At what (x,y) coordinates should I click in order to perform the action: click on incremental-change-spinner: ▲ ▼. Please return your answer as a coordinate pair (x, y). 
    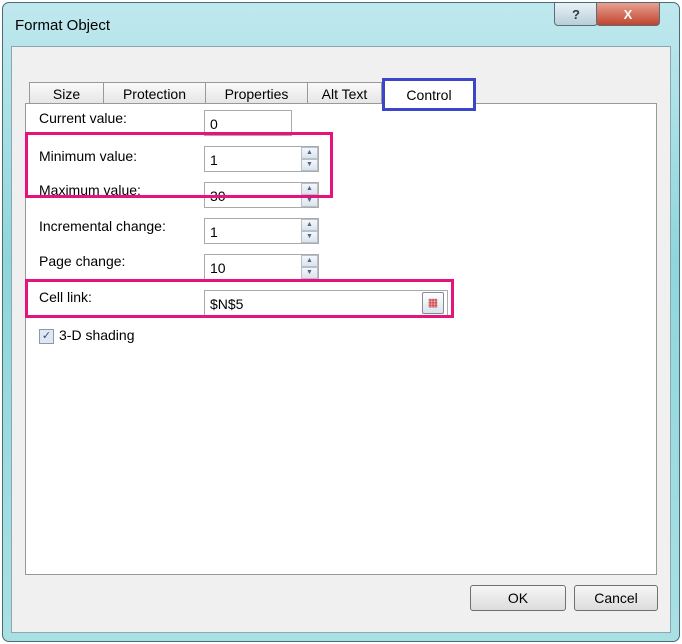
    Looking at the image, I should click on (309, 231).